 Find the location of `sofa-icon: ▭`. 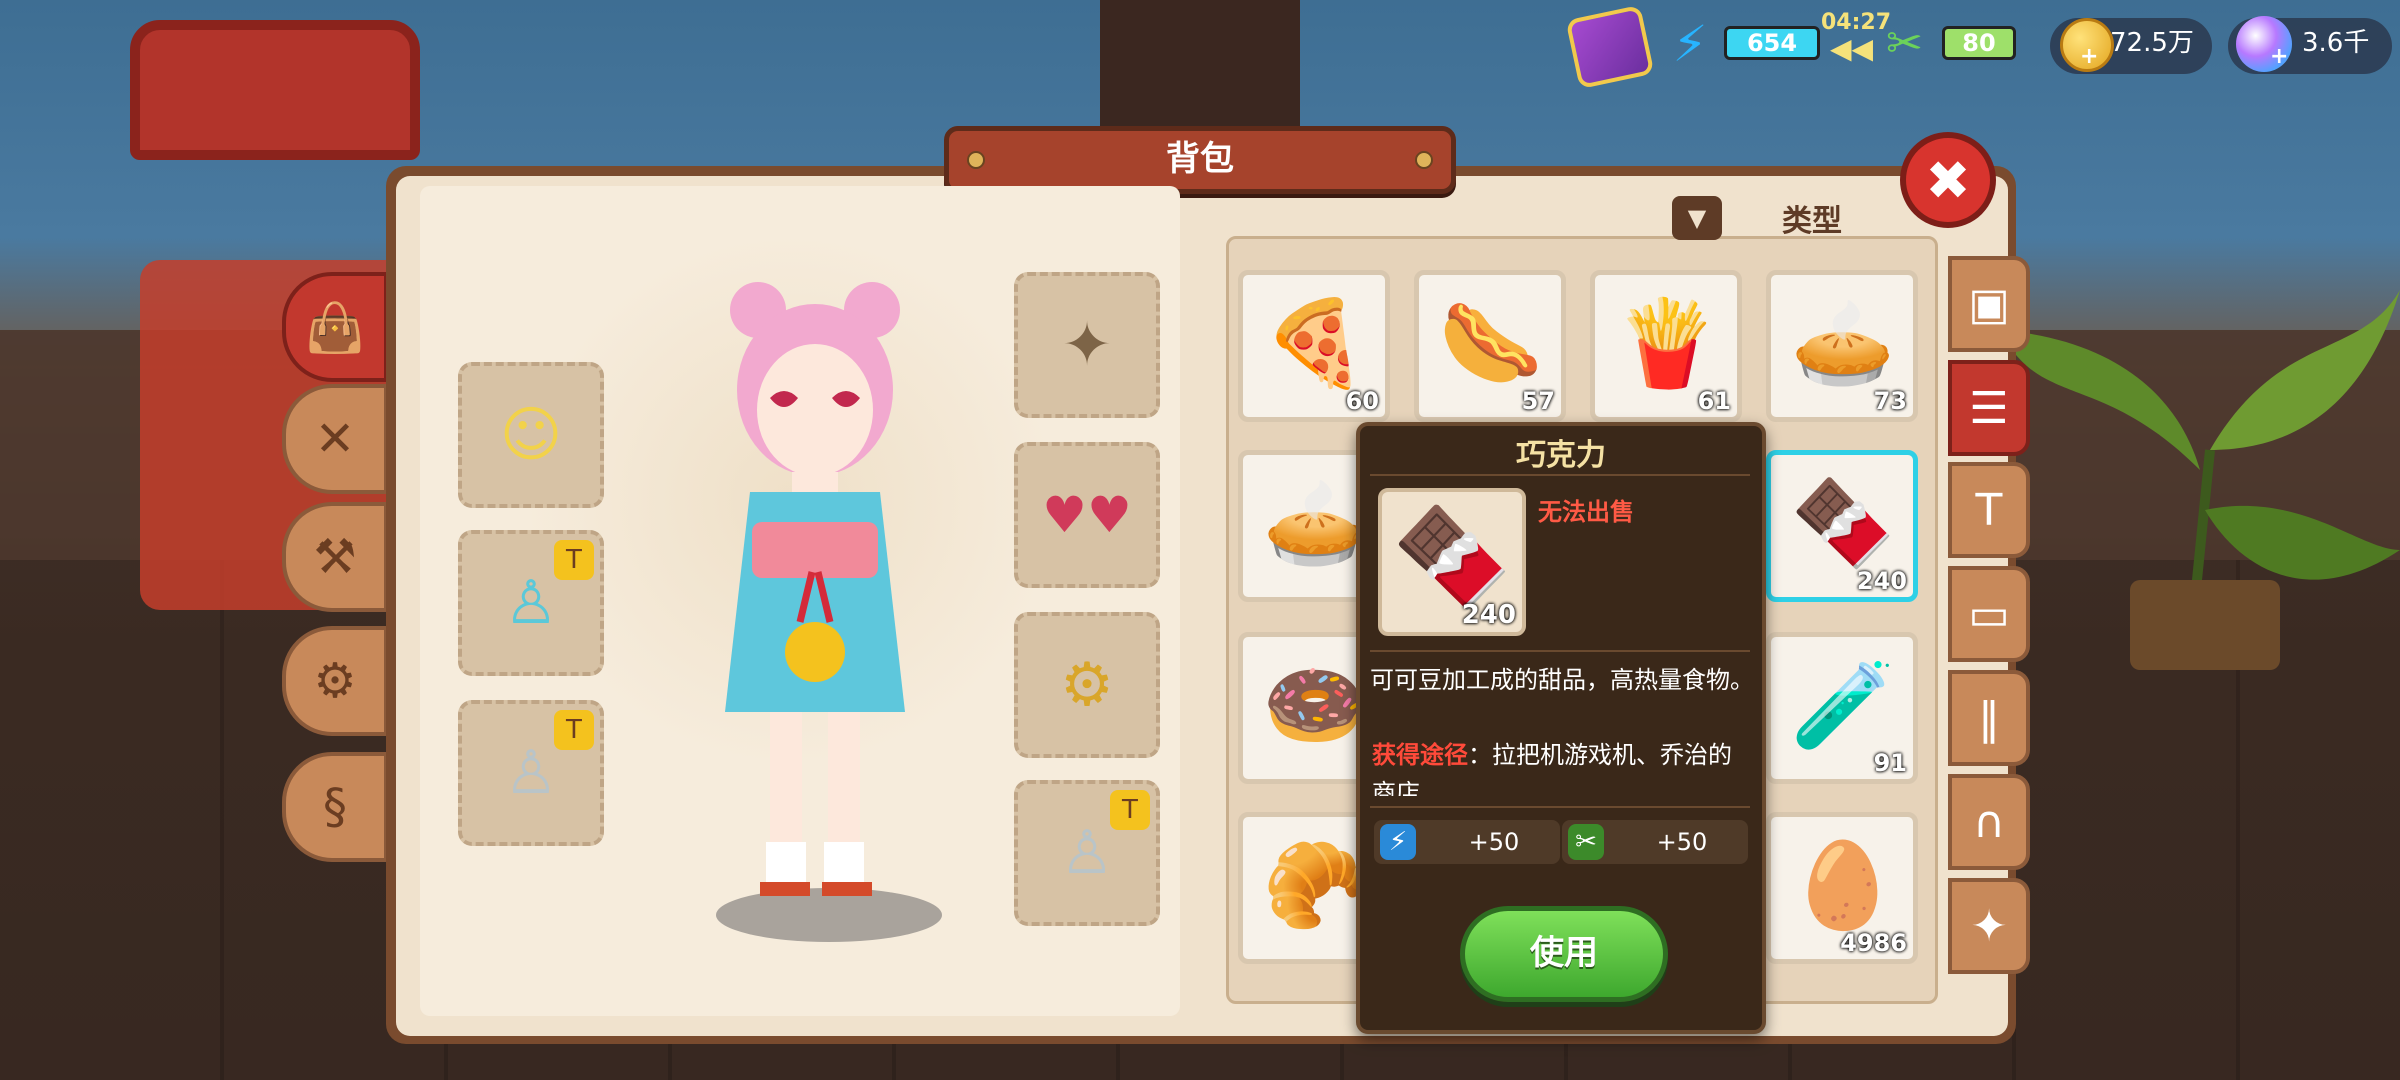

sofa-icon: ▭ is located at coordinates (1989, 614).